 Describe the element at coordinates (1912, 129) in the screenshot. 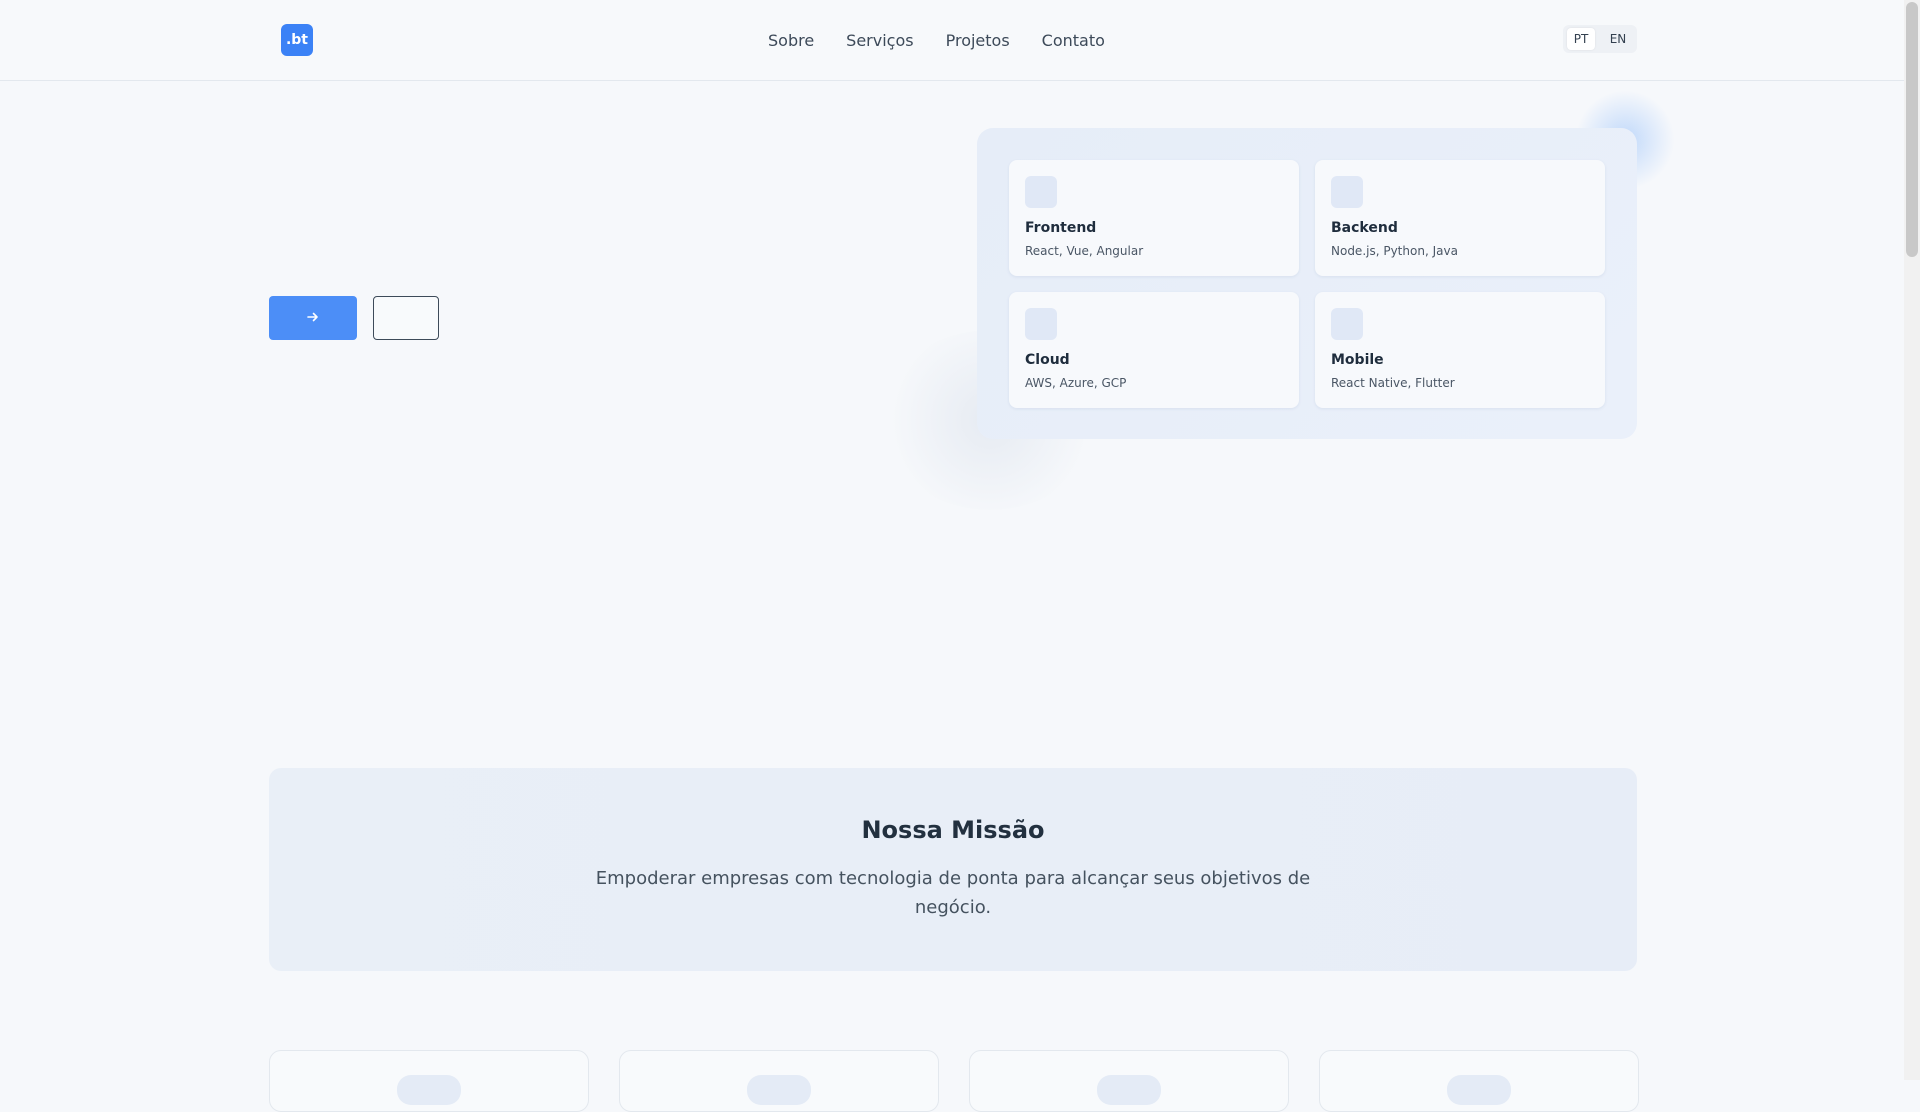

I see `scrollbar-thumb` at that location.